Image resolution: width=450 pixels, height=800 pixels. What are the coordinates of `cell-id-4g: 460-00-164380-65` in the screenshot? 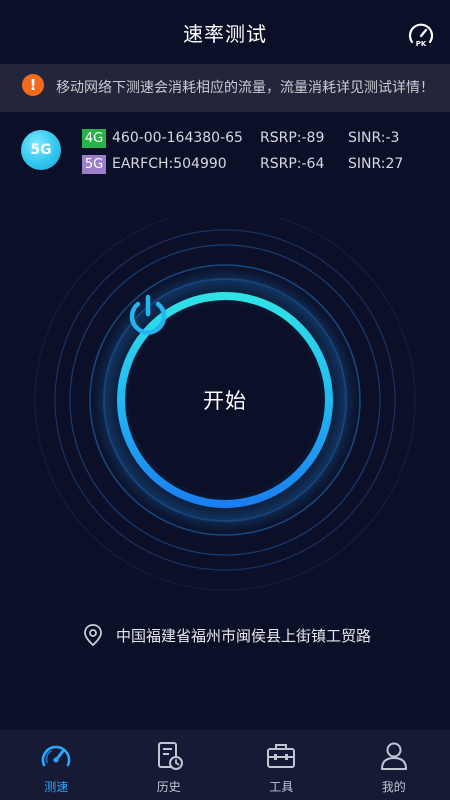 It's located at (177, 138).